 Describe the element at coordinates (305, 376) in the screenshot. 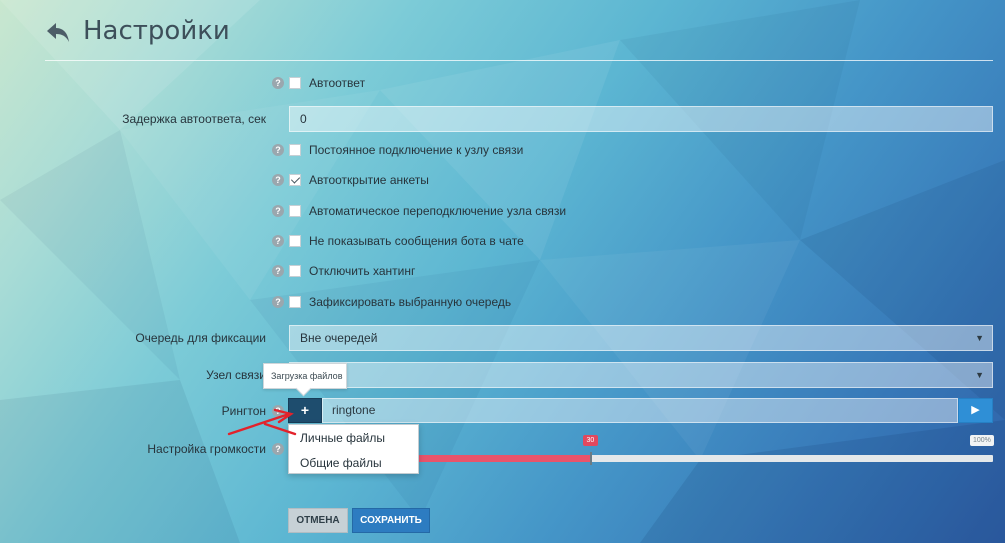

I see `upload-tooltip: Загрузка файлов` at that location.